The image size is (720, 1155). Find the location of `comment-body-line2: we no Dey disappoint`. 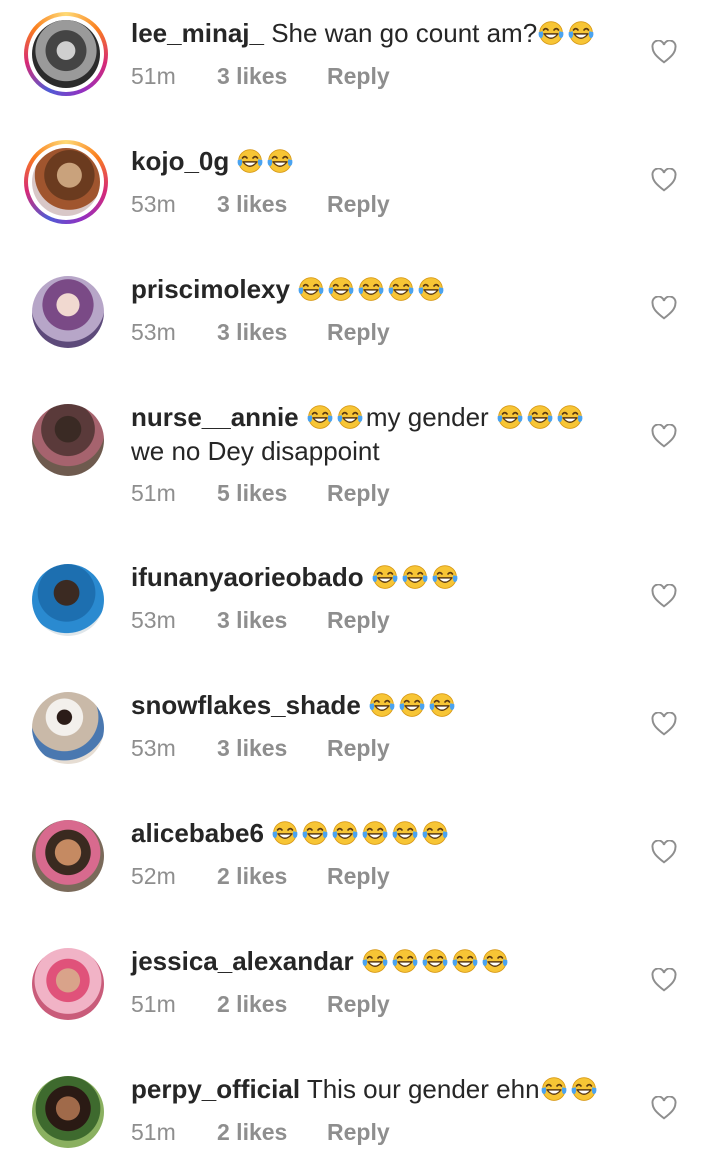

comment-body-line2: we no Dey disappoint is located at coordinates (255, 451).